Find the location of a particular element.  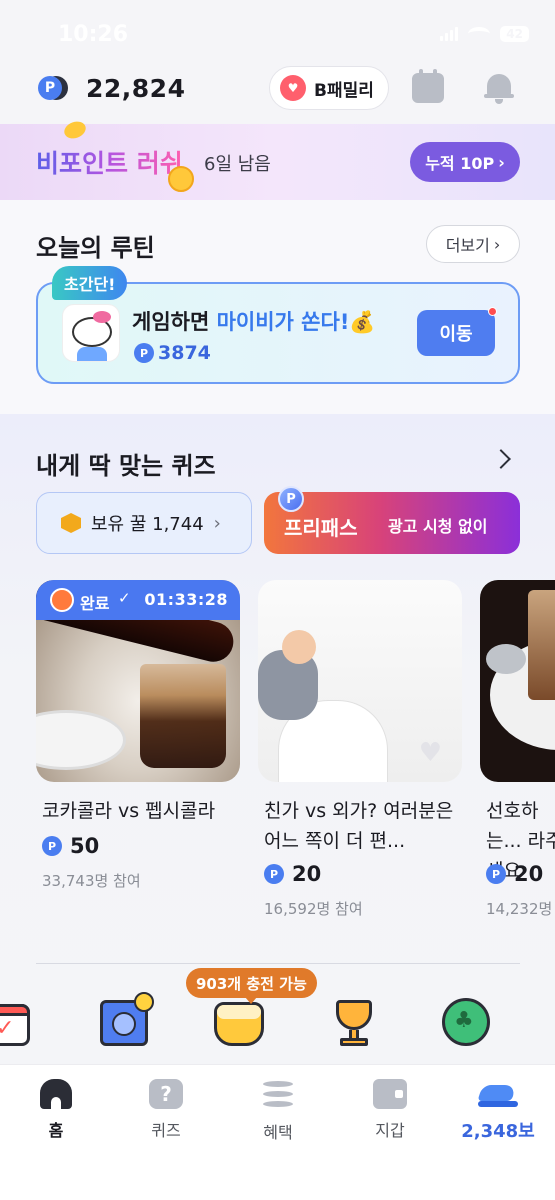

quiz-image-cake is located at coordinates (517, 681).